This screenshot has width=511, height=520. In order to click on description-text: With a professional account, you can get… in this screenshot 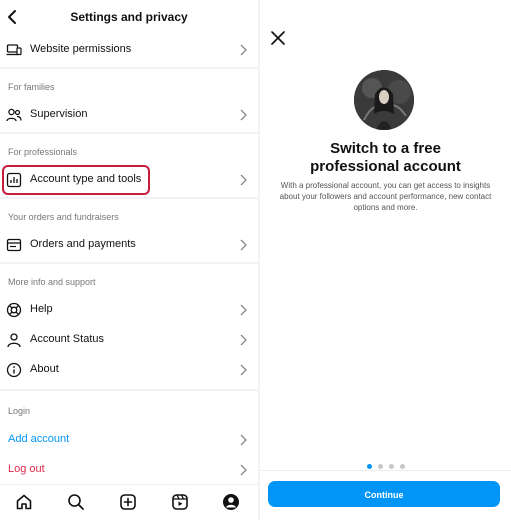, I will do `click(385, 196)`.